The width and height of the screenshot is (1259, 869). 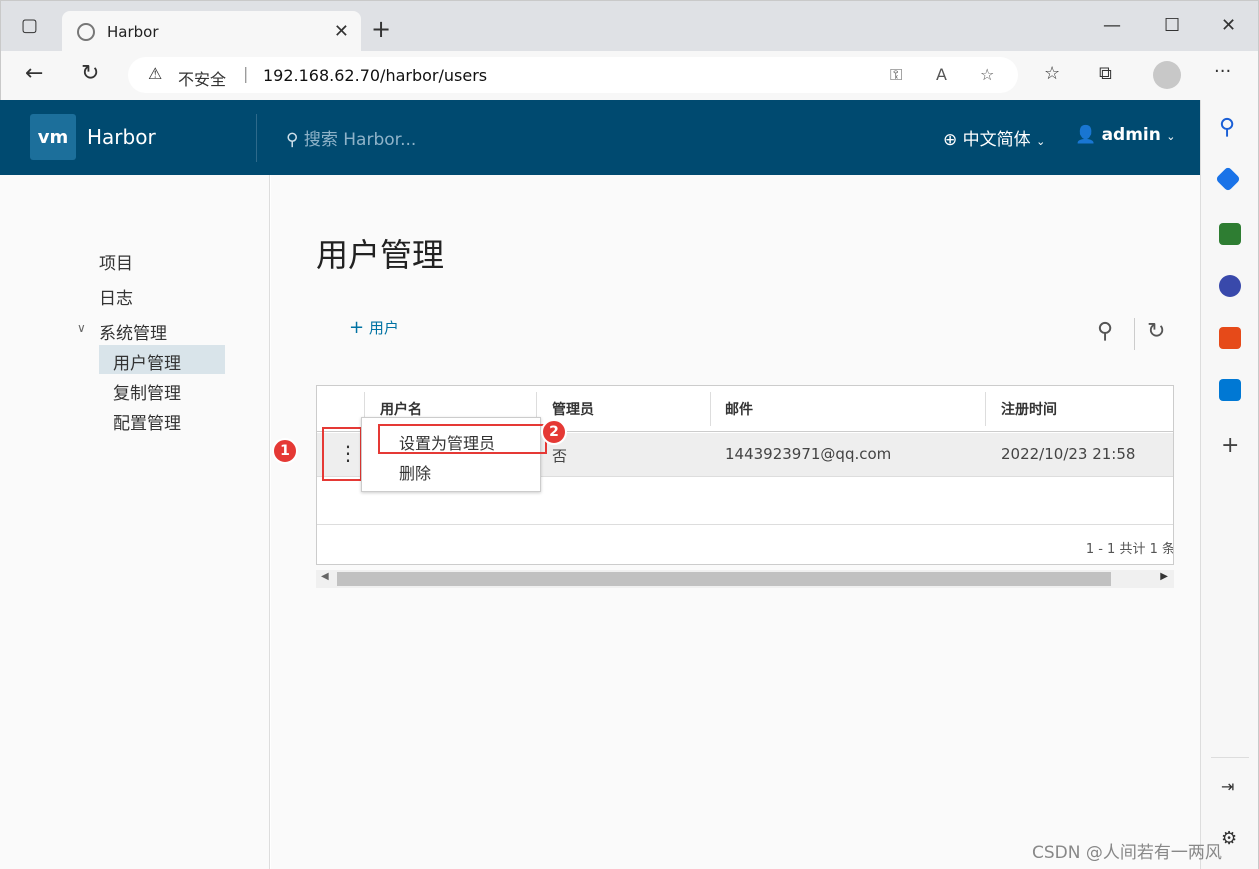 What do you see at coordinates (573, 75) in the screenshot?
I see `omnibox: ⚠ 不安全 | 192.168.62.70/harbor/users ⚿ A ☆` at bounding box center [573, 75].